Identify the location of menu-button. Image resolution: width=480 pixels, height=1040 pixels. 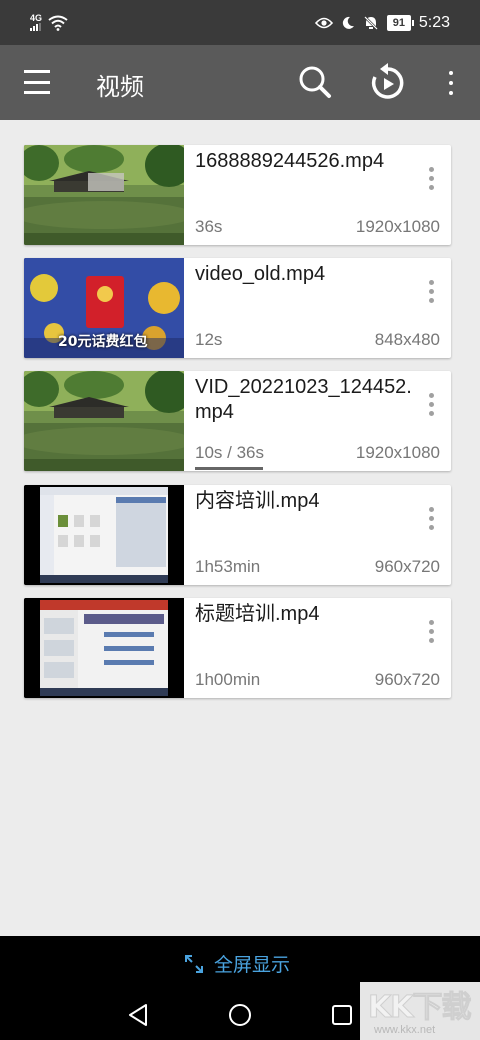
(37, 82).